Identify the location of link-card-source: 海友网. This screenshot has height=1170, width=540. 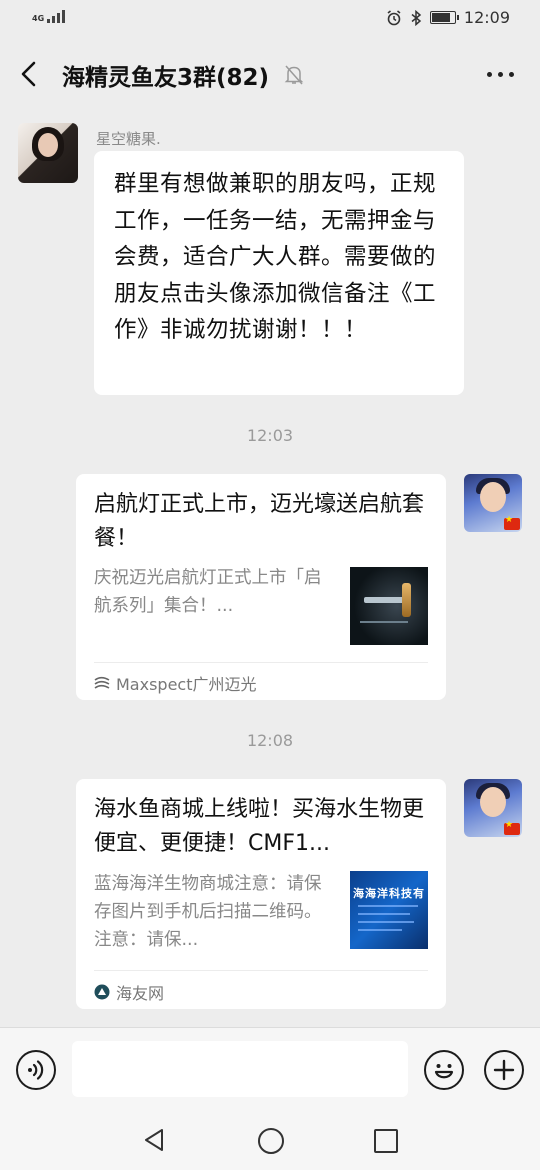
(129, 992).